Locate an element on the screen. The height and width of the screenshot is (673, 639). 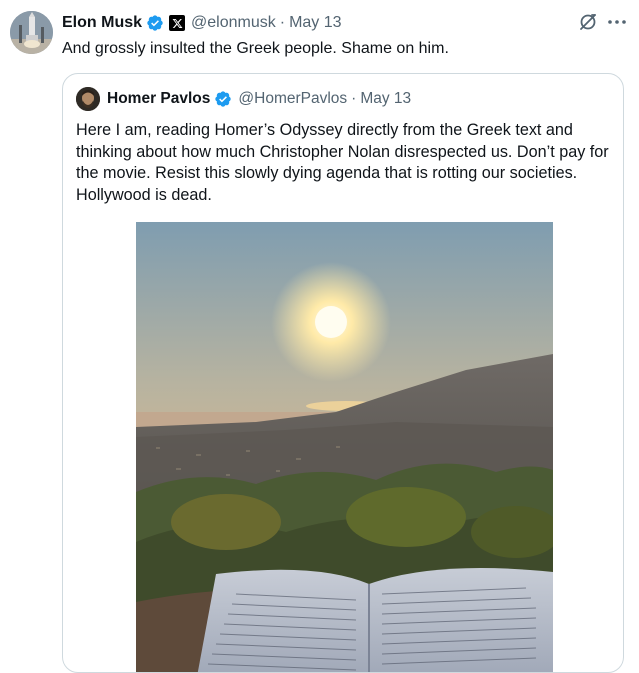
quoted-author-handle: @HomerPavlos is located at coordinates (292, 99).